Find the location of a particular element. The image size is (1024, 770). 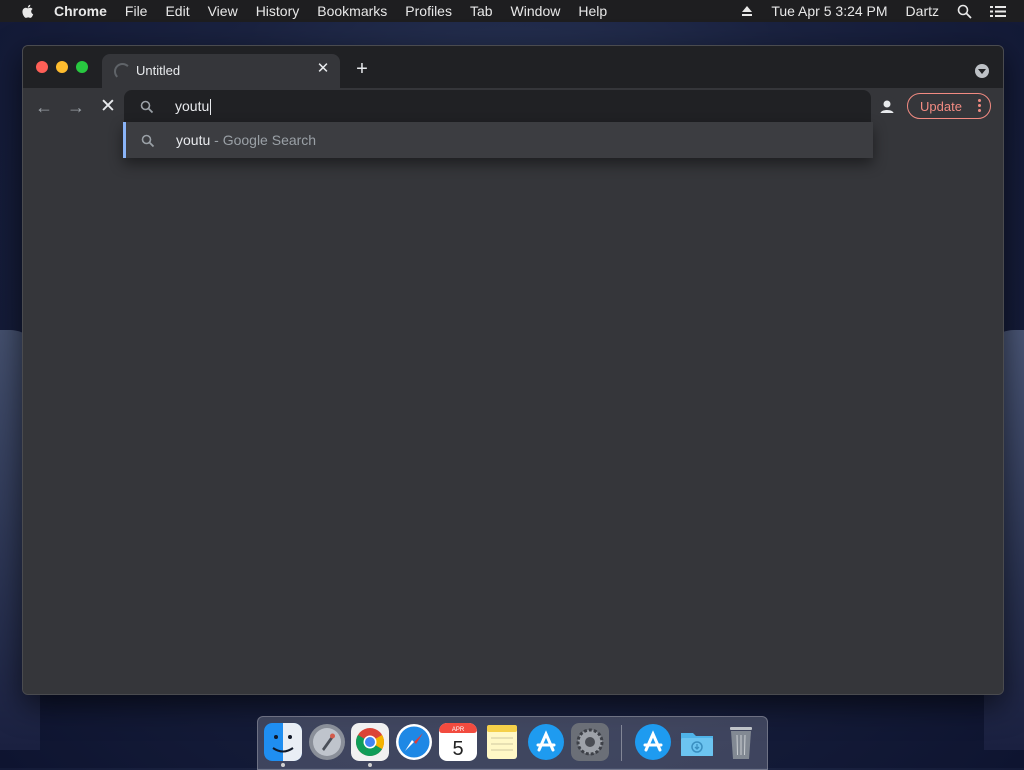

update-button: Update is located at coordinates (949, 106).